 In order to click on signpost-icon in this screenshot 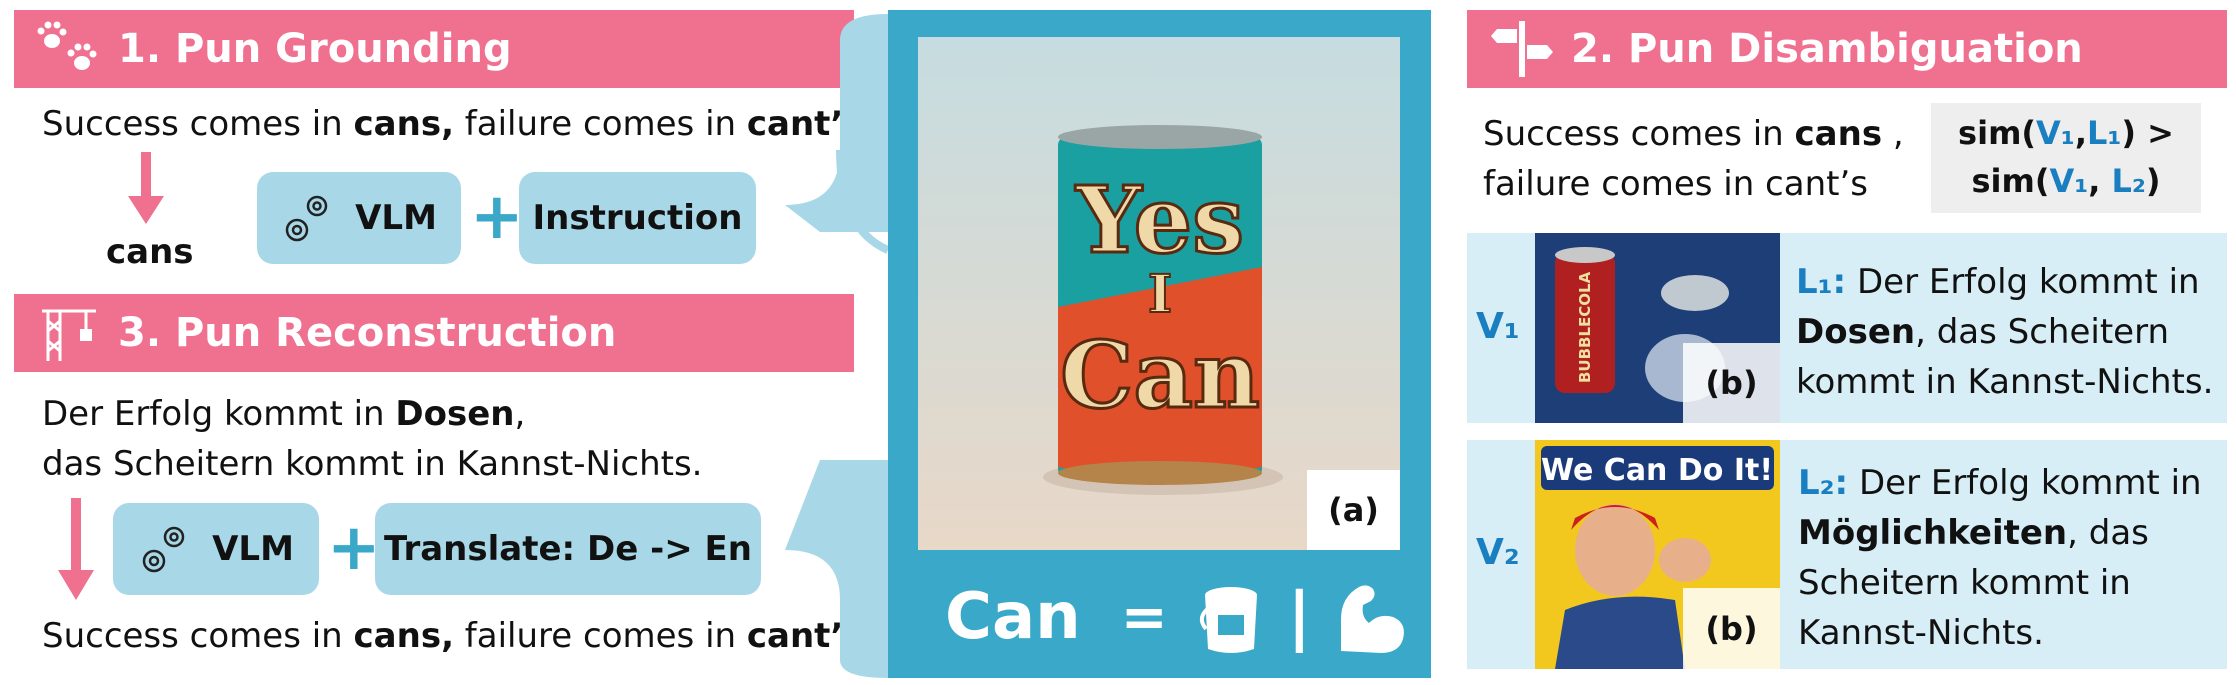, I will do `click(1522, 49)`.